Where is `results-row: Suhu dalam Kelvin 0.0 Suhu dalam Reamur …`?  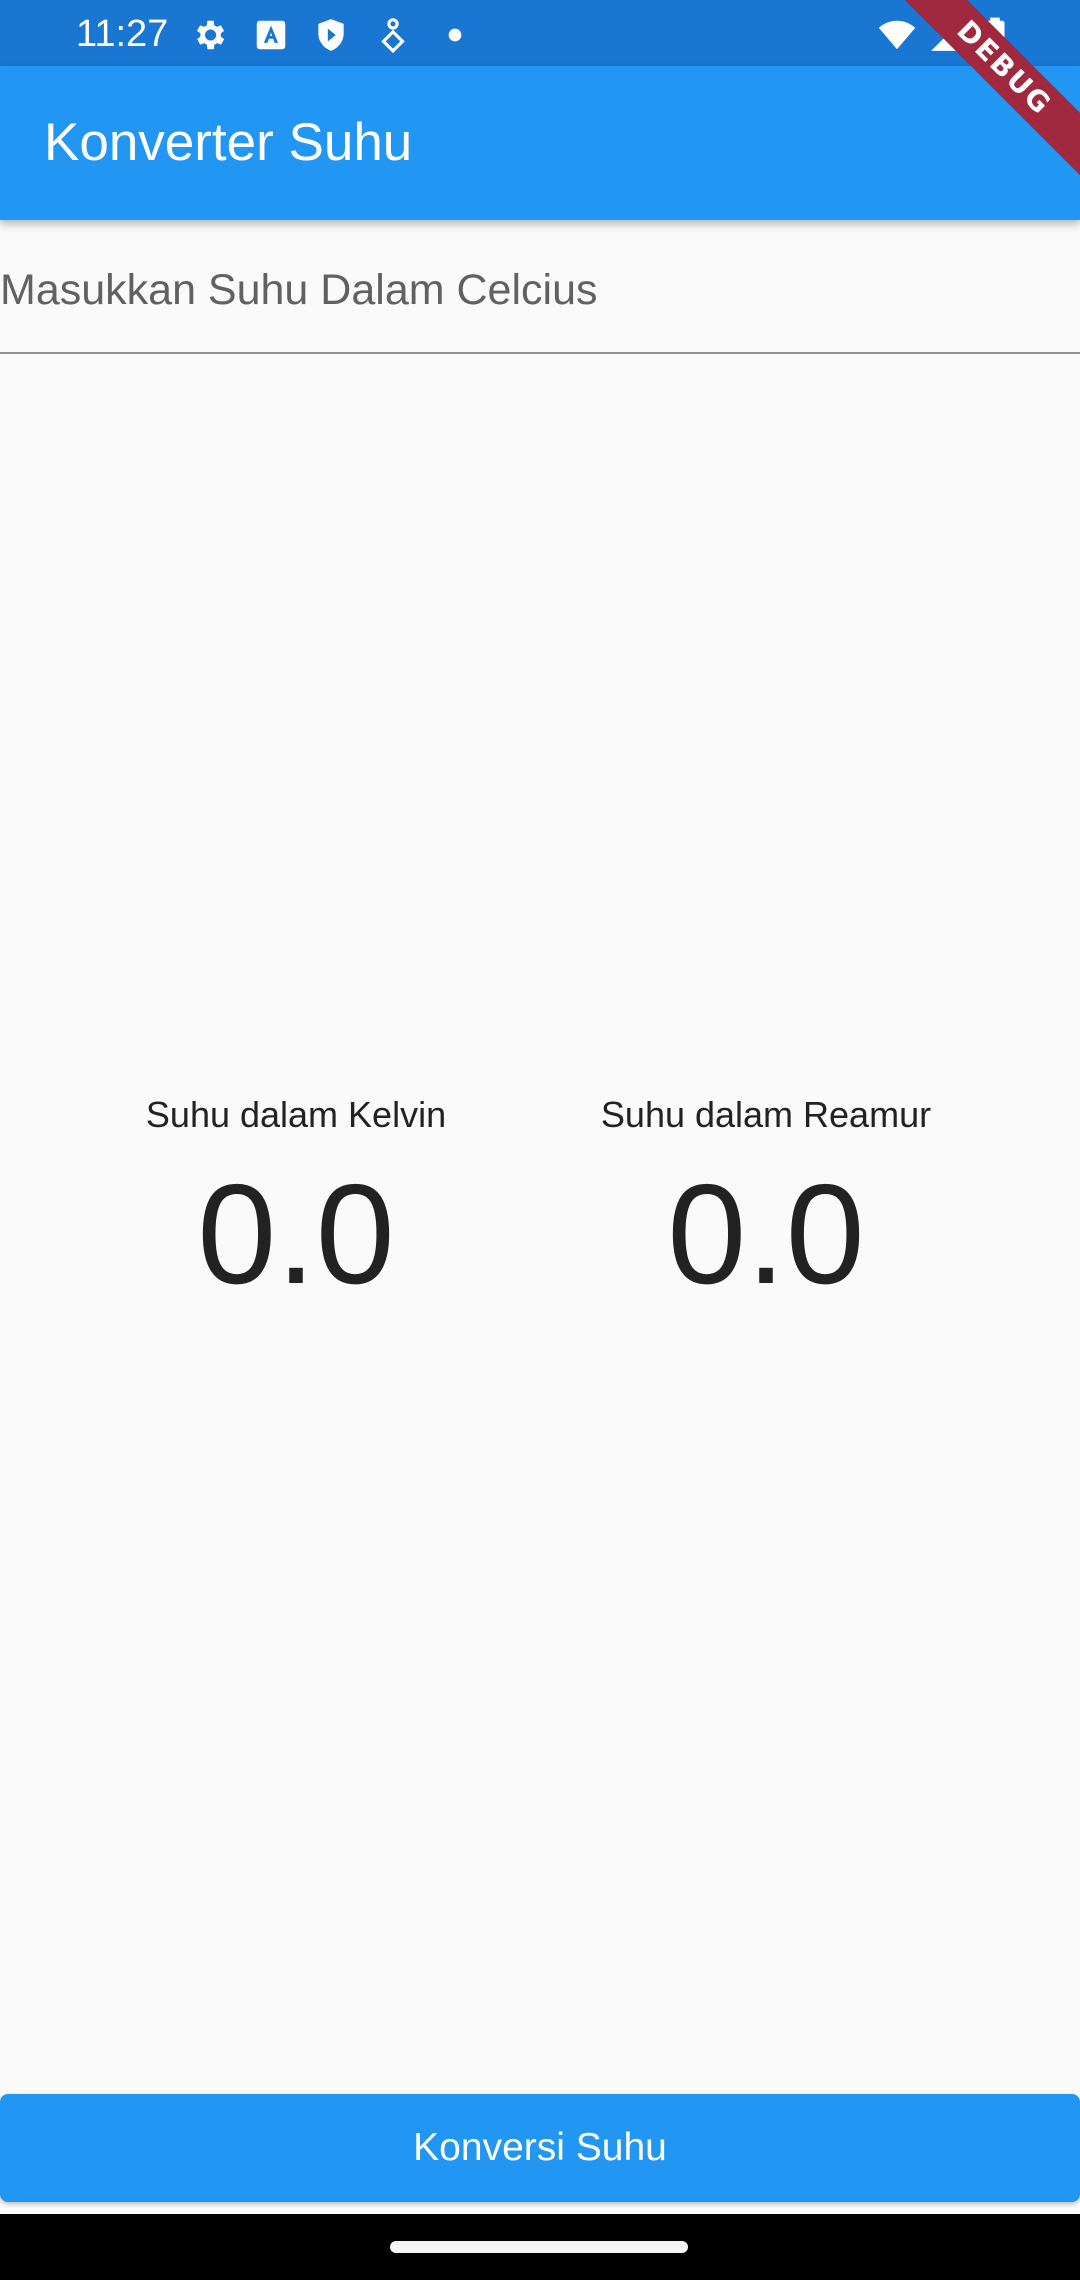
results-row: Suhu dalam Kelvin 0.0 Suhu dalam Reamur … is located at coordinates (540, 1210).